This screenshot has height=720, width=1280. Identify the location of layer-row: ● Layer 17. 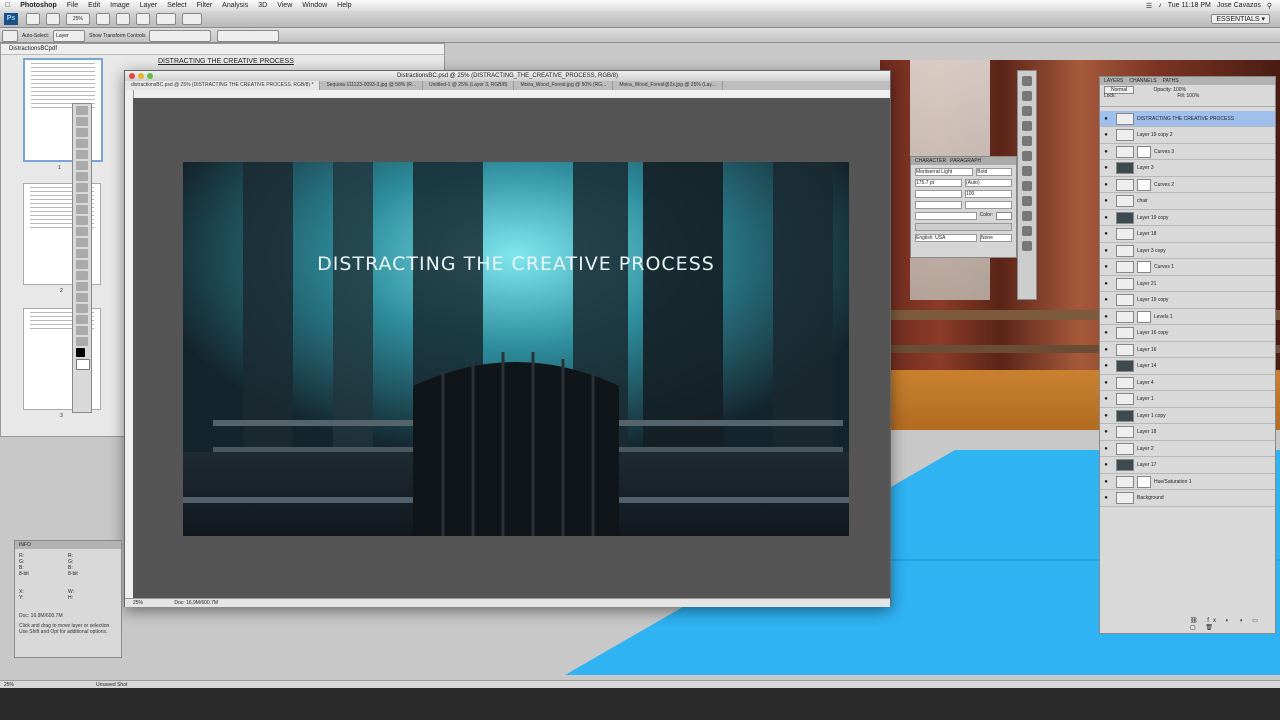
(1187, 466).